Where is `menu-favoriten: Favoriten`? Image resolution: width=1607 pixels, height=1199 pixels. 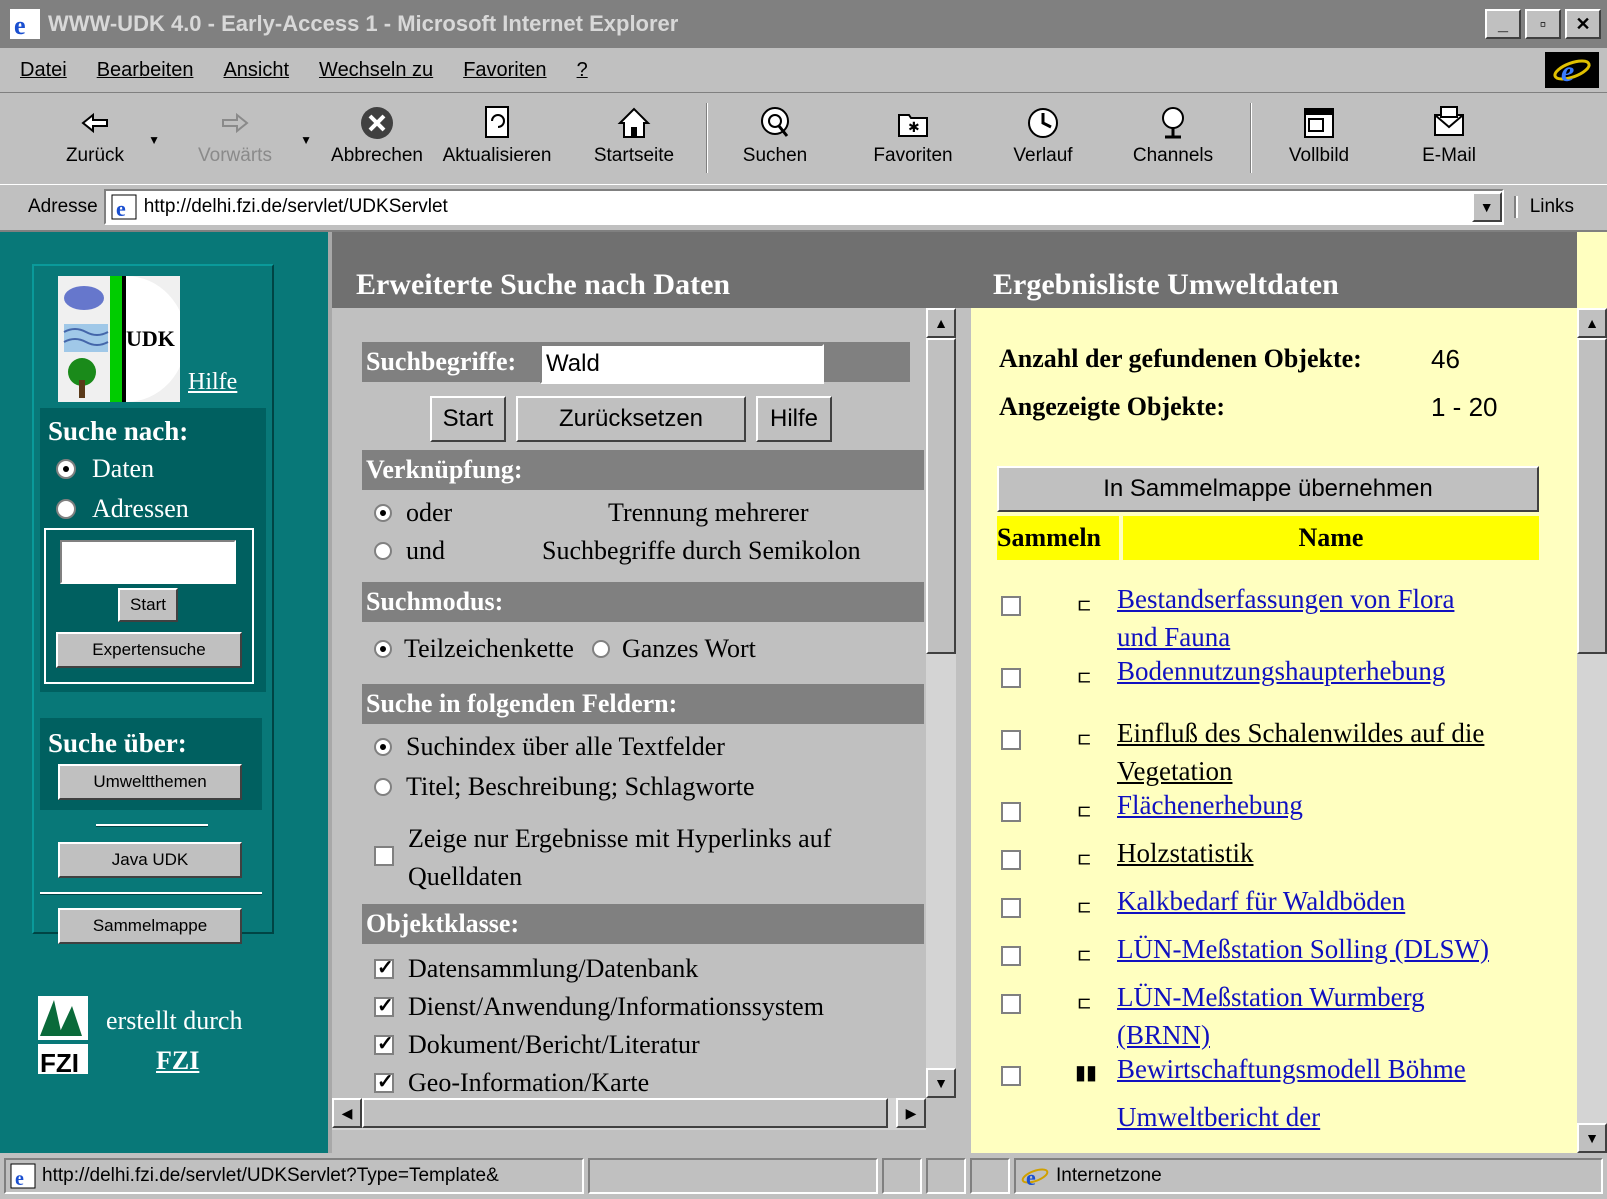
menu-favoriten: Favoriten is located at coordinates (504, 70).